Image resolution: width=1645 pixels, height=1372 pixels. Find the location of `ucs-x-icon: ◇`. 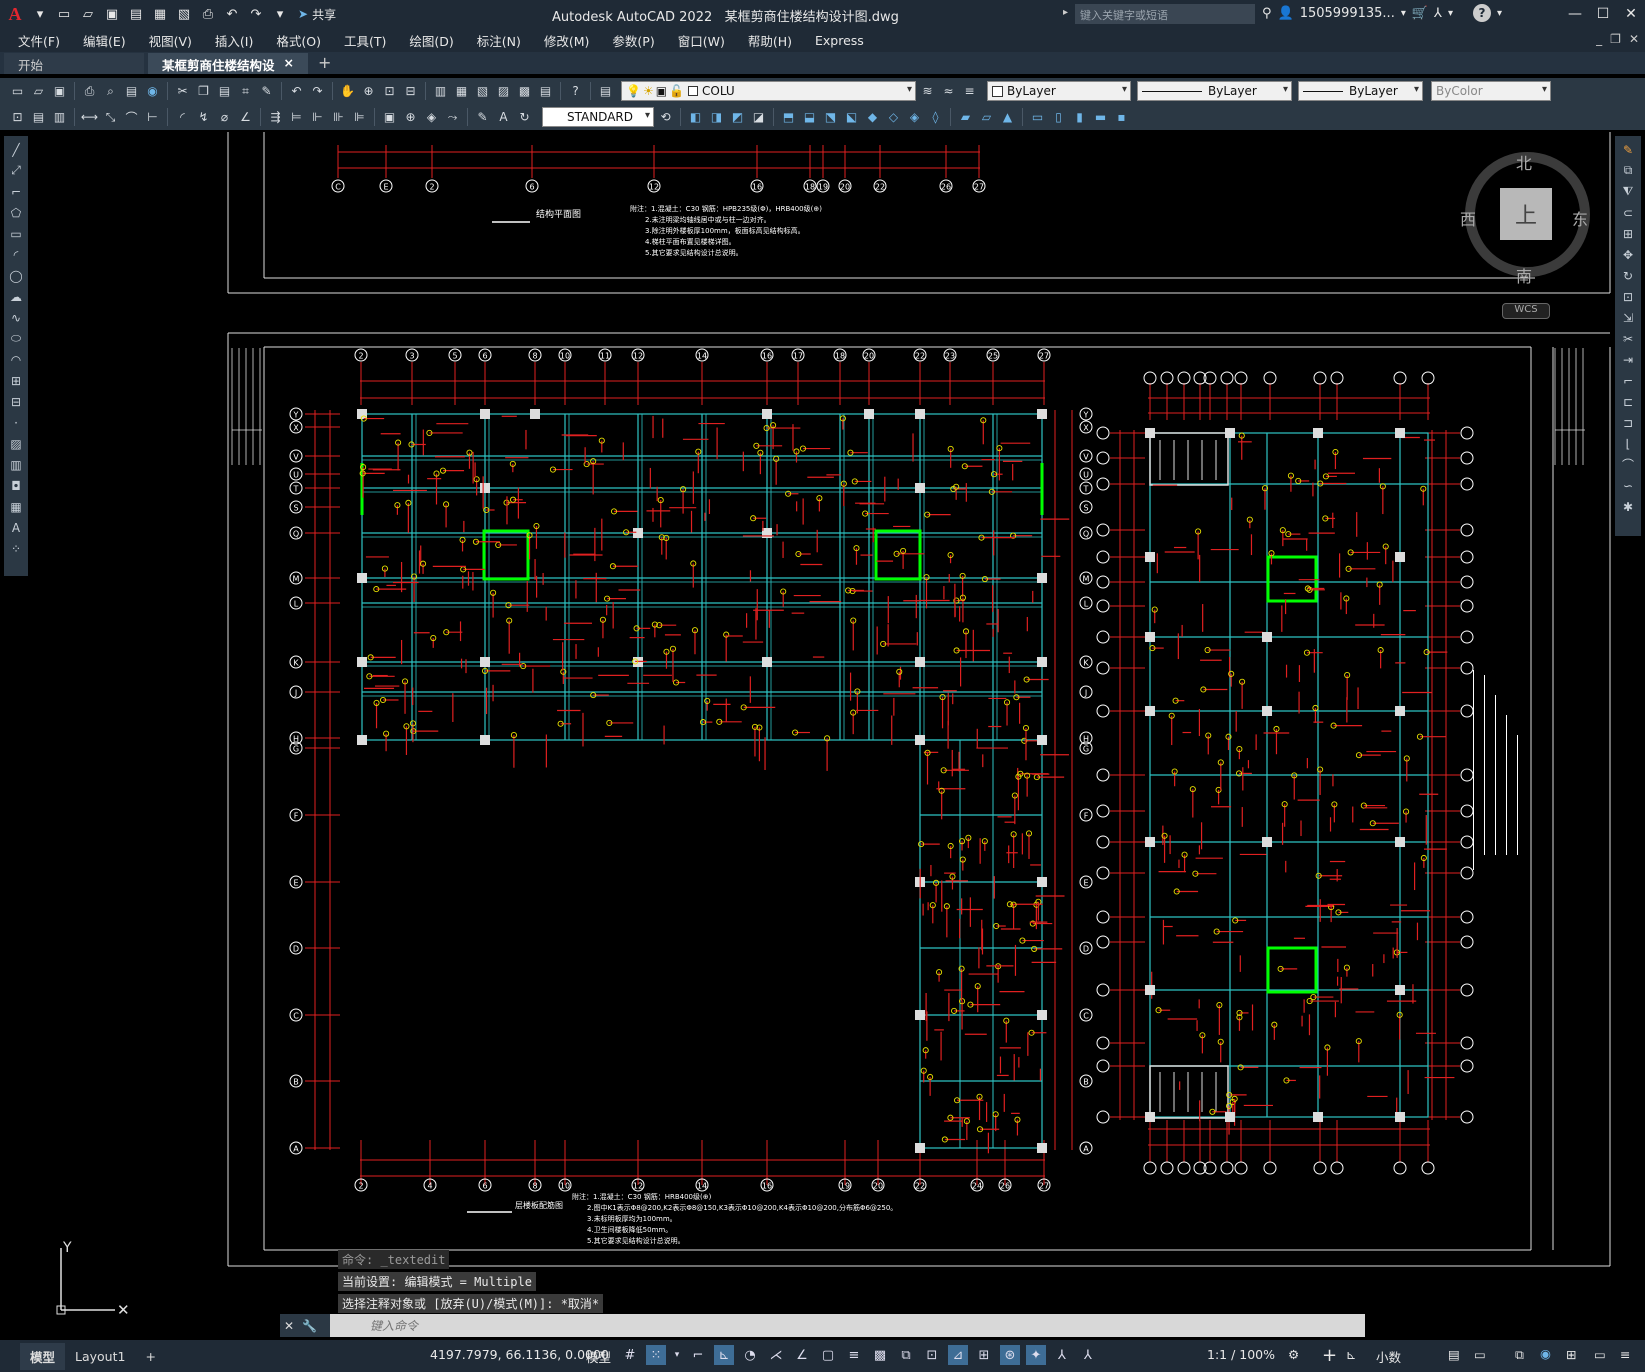

ucs-x-icon: ◇ is located at coordinates (893, 117).